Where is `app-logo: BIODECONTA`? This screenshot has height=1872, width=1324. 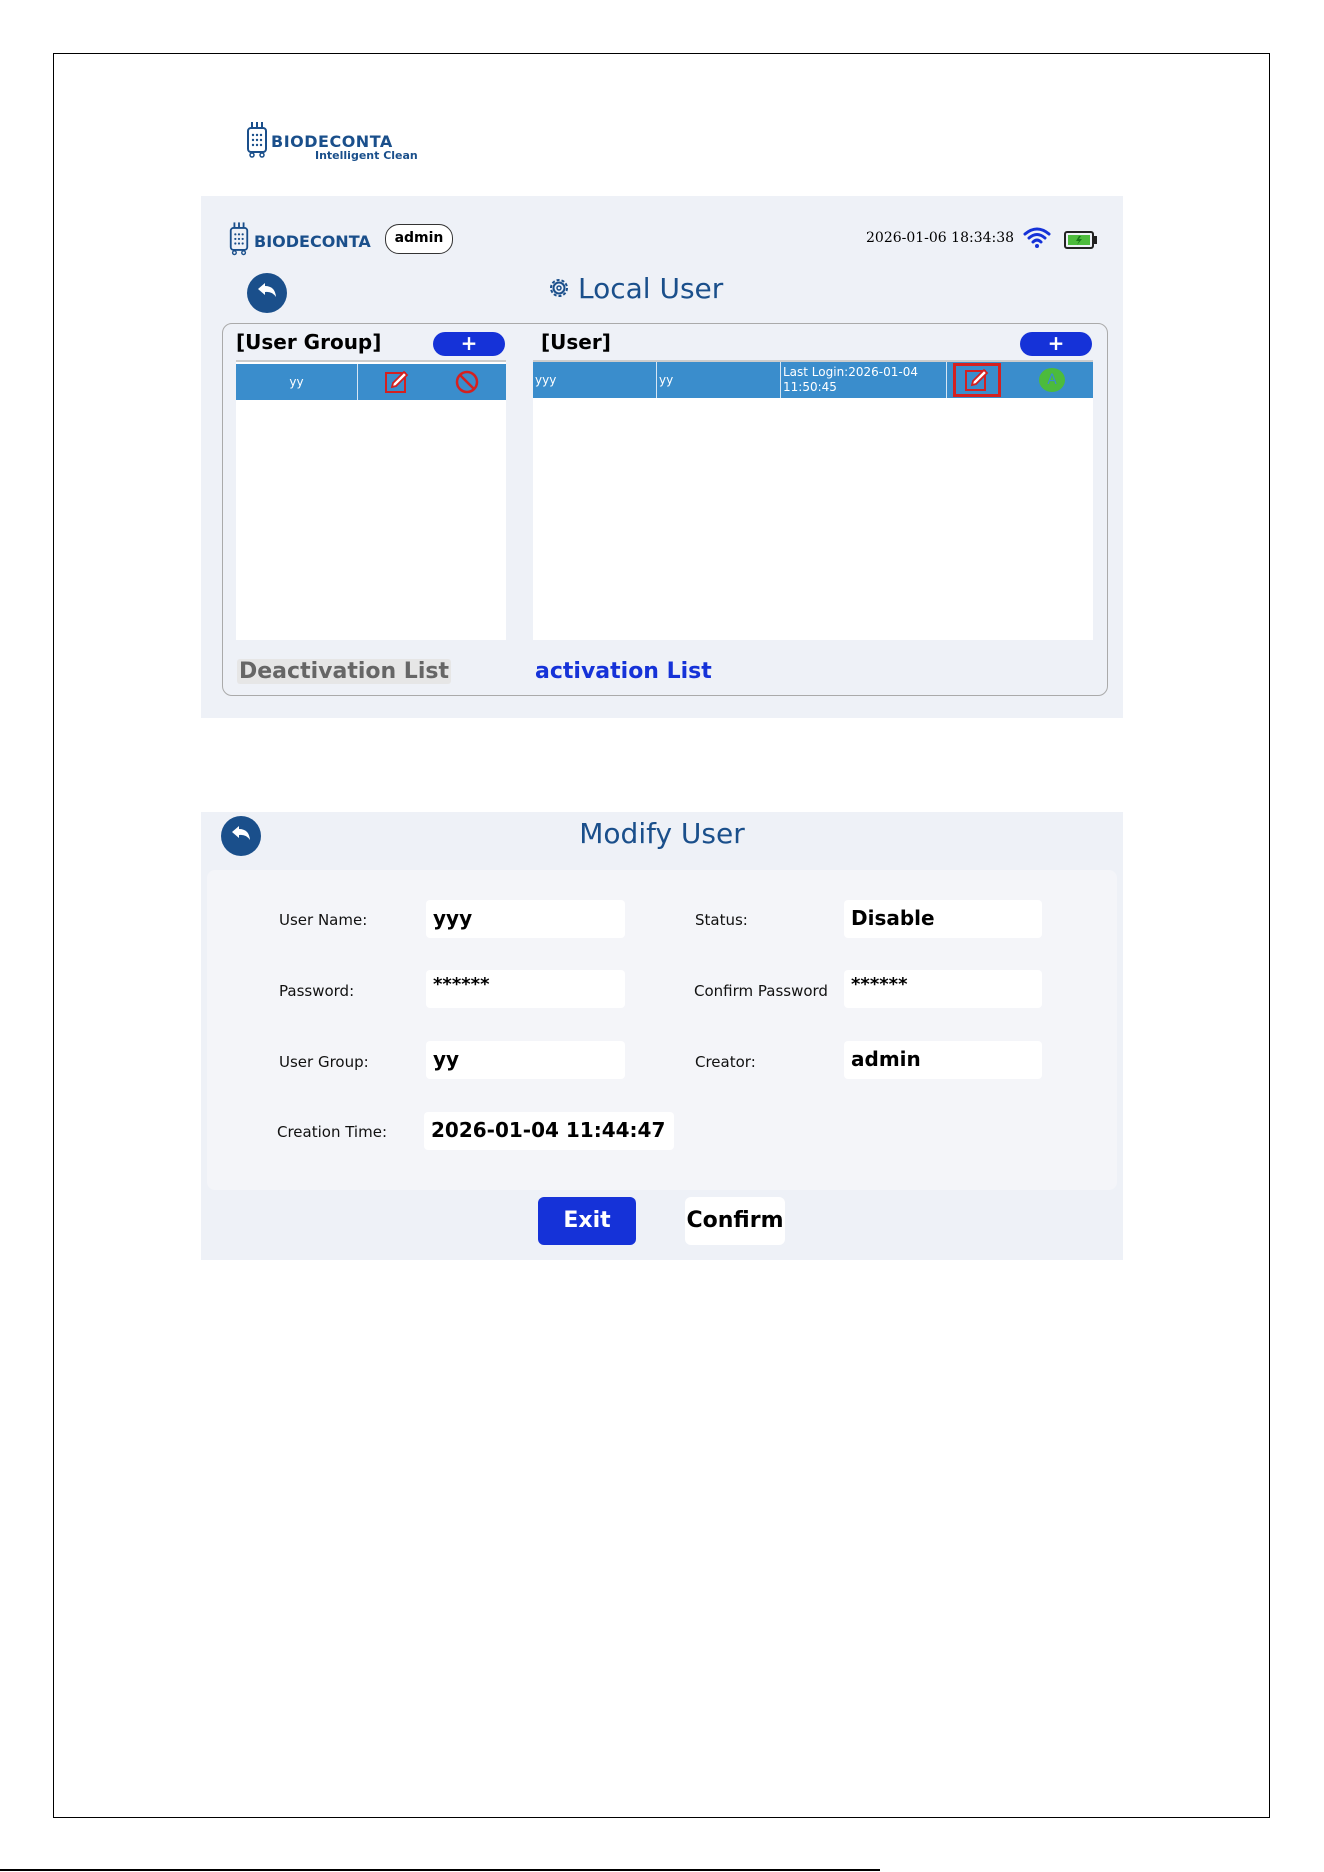 app-logo: BIODECONTA is located at coordinates (303, 238).